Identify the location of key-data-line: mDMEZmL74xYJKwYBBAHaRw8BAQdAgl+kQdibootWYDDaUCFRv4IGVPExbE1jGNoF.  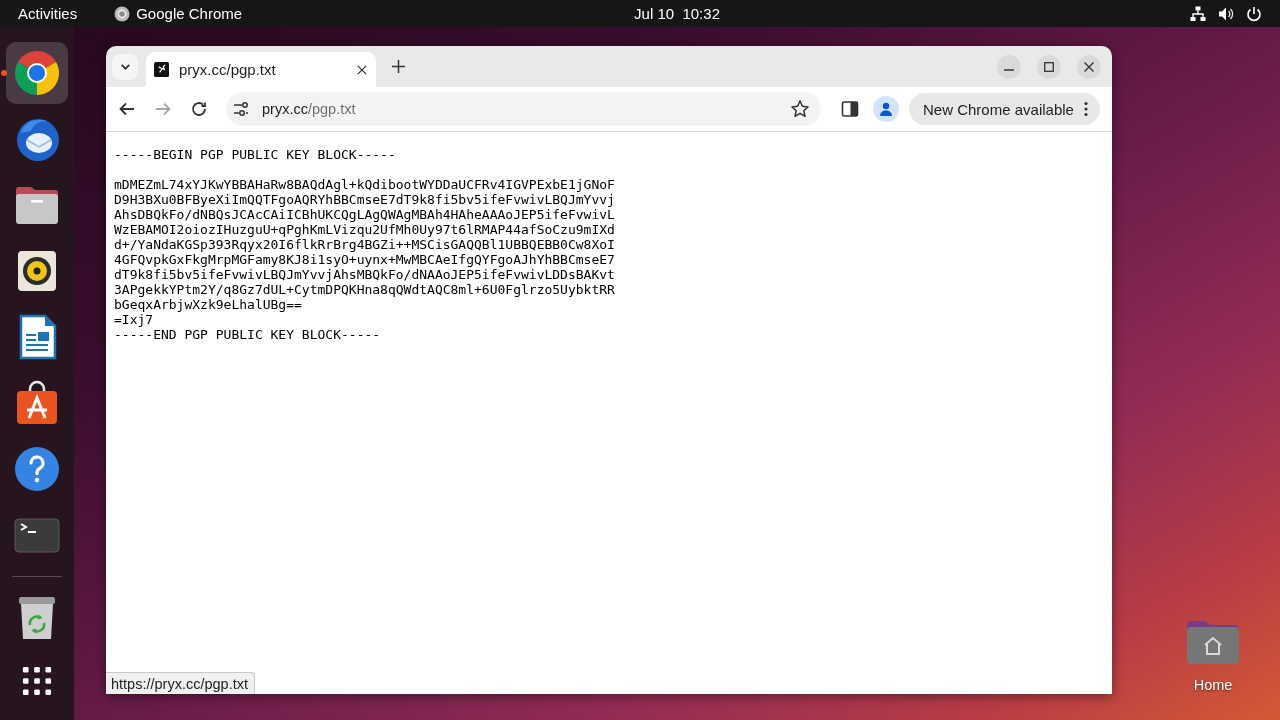
(364, 184).